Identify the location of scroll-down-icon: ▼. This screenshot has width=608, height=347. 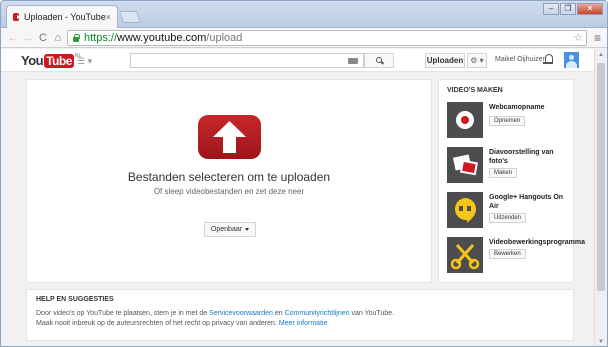
(601, 341).